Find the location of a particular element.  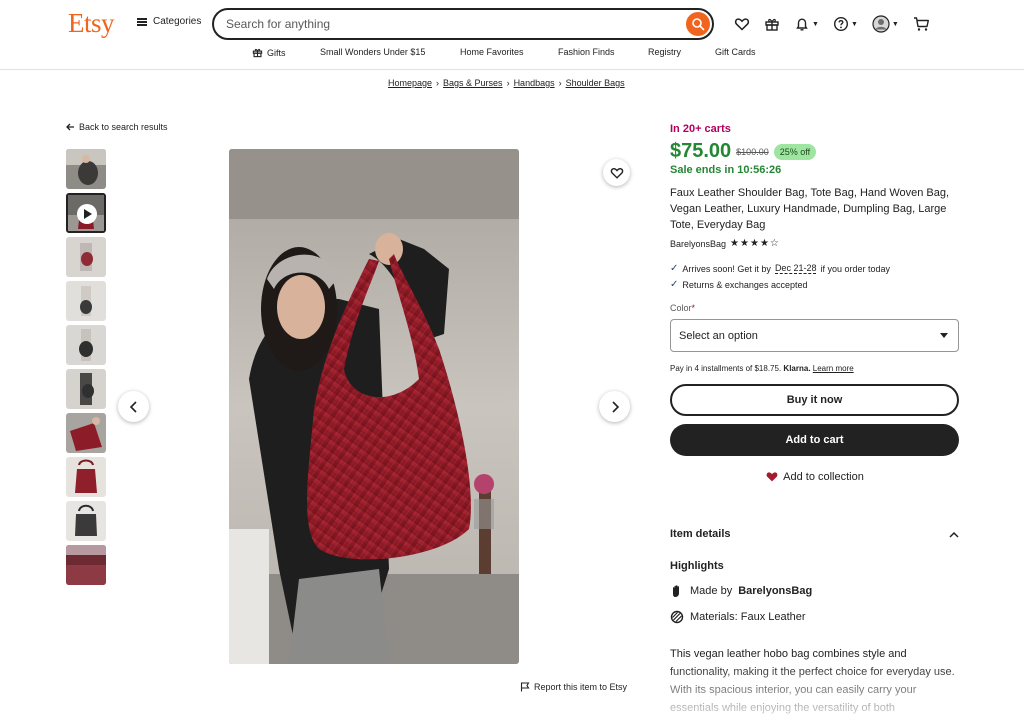

header-icons: ▼ ▼ ▼ is located at coordinates (839, 24).